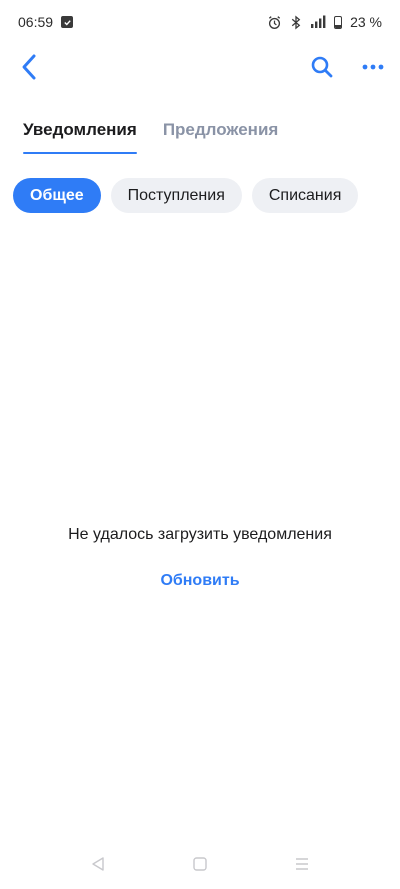 The height and width of the screenshot is (889, 400). I want to click on refresh-button: Обновить, so click(199, 581).